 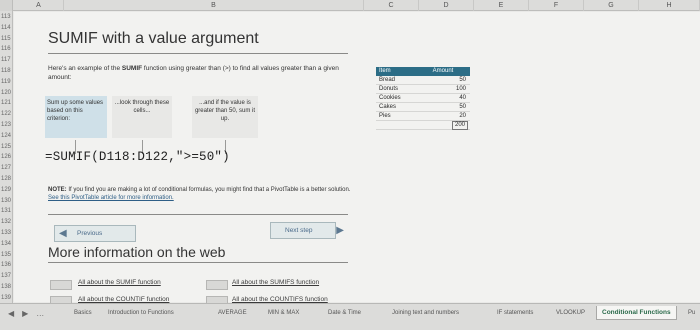 I want to click on tab-introduction-to-functions: Introduction to Functions, so click(x=141, y=313).